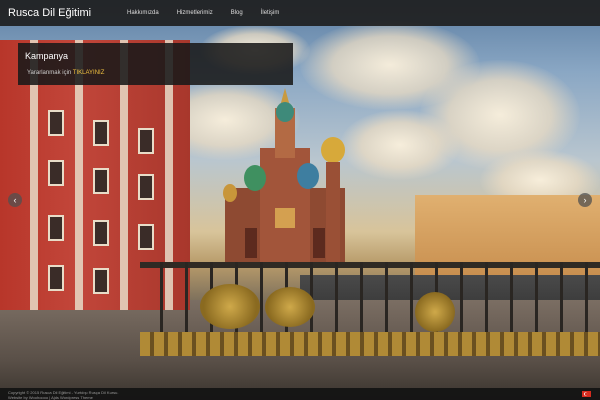  I want to click on chevron-right-icon: ›, so click(585, 200).